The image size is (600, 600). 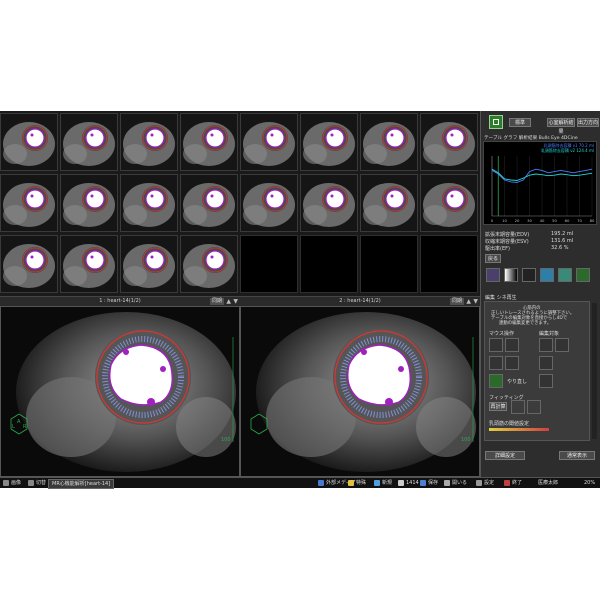 I want to click on main-view-2: 100, so click(x=360, y=391).